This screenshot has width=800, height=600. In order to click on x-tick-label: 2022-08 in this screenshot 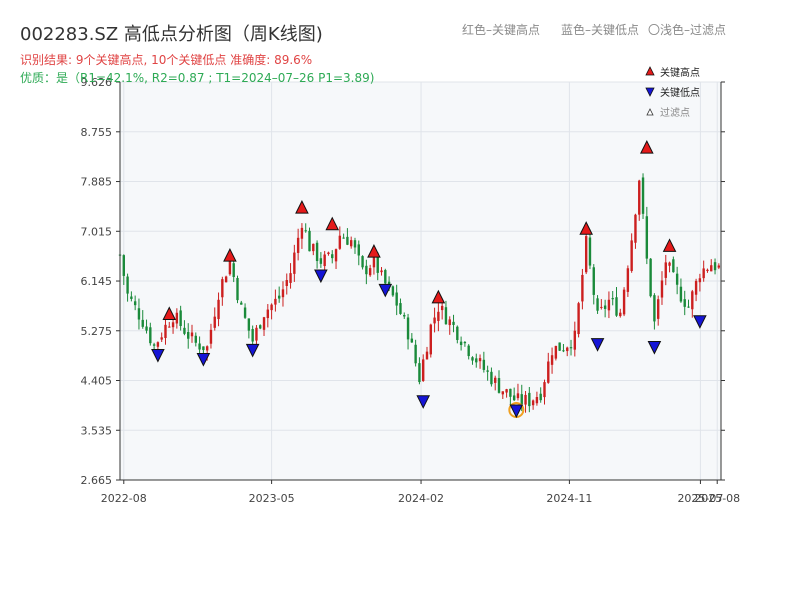, I will do `click(124, 498)`.